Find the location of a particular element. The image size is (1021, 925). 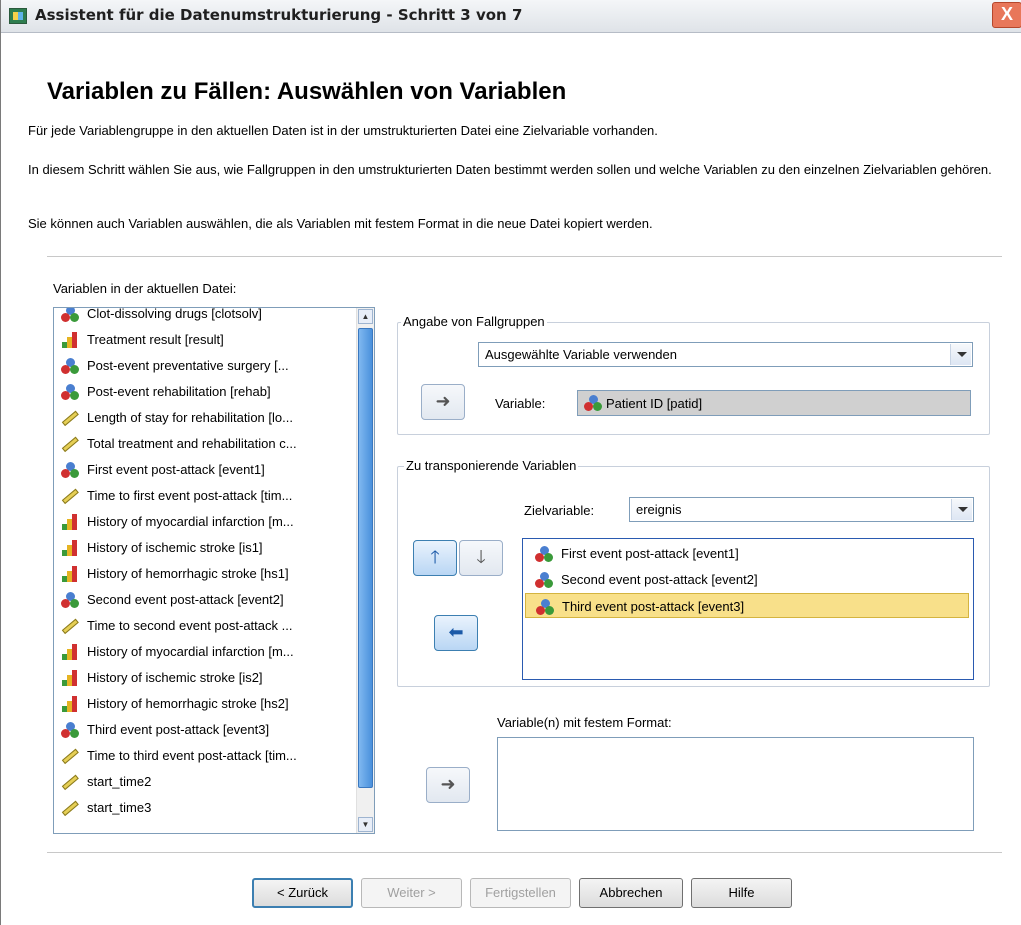

fixed-format-list is located at coordinates (735, 784).